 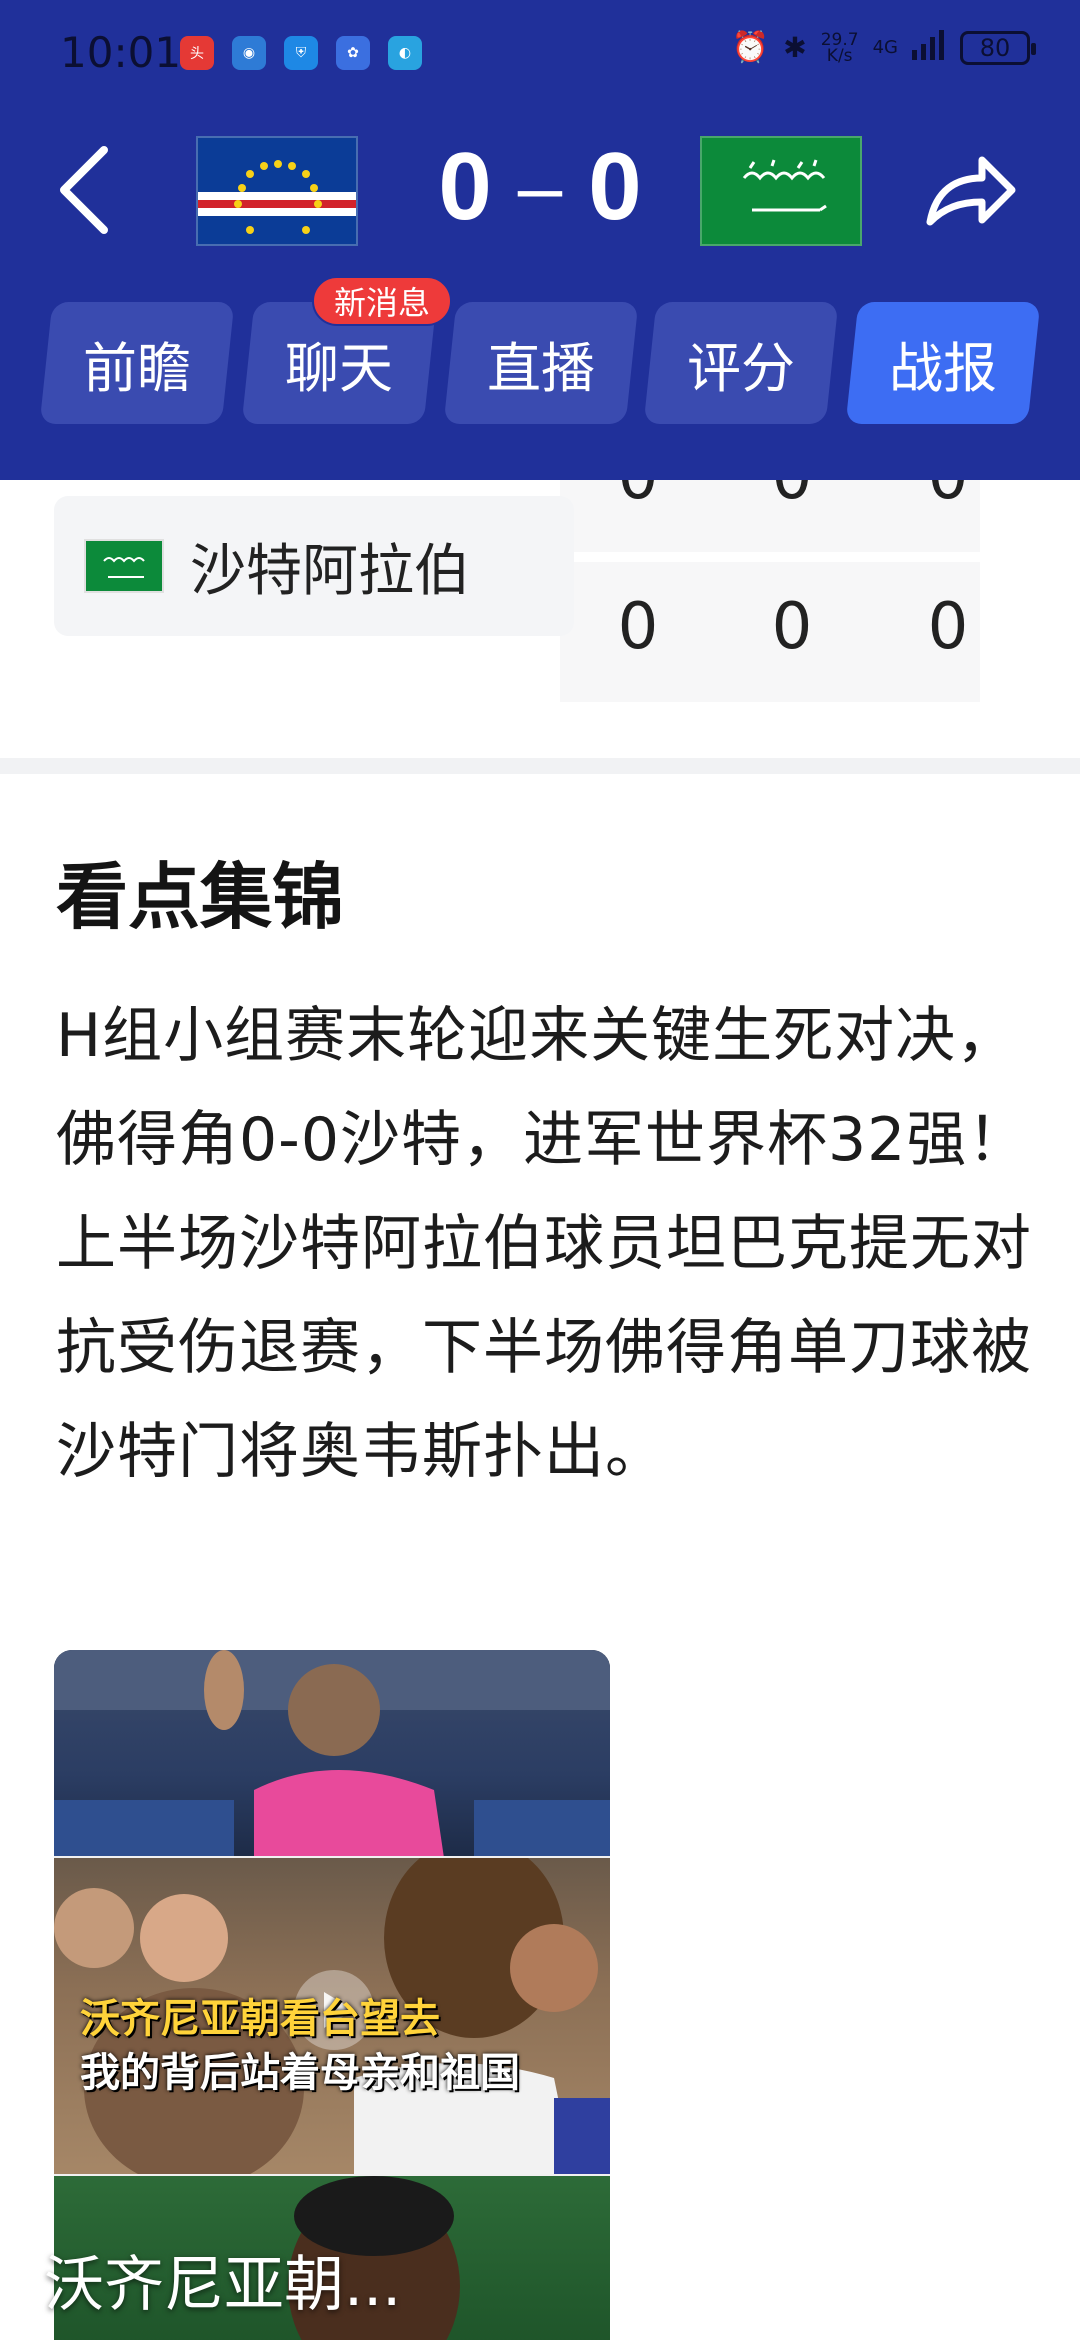 What do you see at coordinates (540, 50) in the screenshot?
I see `status-bar: 10:01 头 ◉ ⛨ ✿ ◐ ⏰ ✱ 29.7 K/s 4G 80` at bounding box center [540, 50].